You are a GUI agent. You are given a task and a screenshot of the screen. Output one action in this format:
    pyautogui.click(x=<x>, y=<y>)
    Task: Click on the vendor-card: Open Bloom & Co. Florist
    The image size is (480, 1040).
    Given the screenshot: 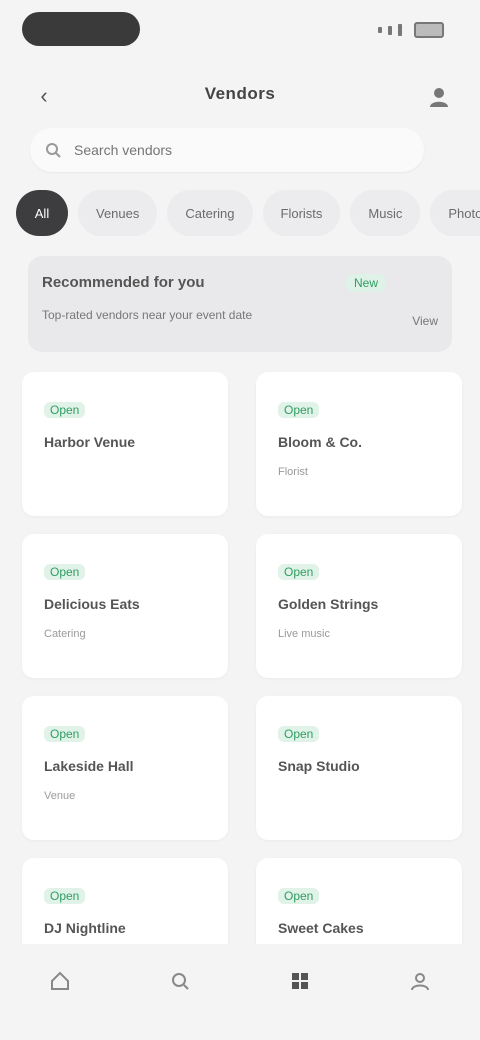 What is the action you would take?
    pyautogui.click(x=359, y=444)
    